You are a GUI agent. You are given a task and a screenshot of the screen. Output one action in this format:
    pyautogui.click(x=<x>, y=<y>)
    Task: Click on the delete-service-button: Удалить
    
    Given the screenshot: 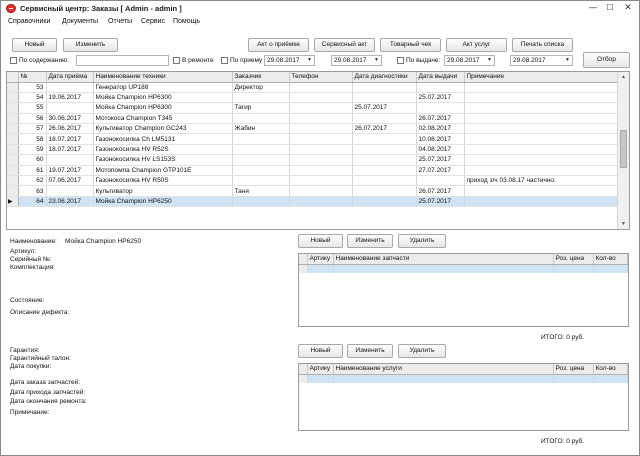 What is the action you would take?
    pyautogui.click(x=422, y=351)
    